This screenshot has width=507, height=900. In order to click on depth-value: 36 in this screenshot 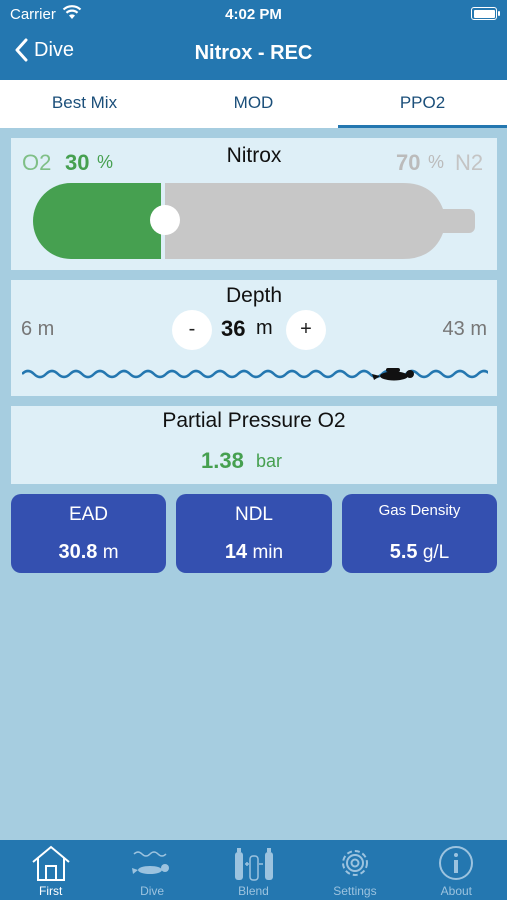, I will do `click(233, 328)`.